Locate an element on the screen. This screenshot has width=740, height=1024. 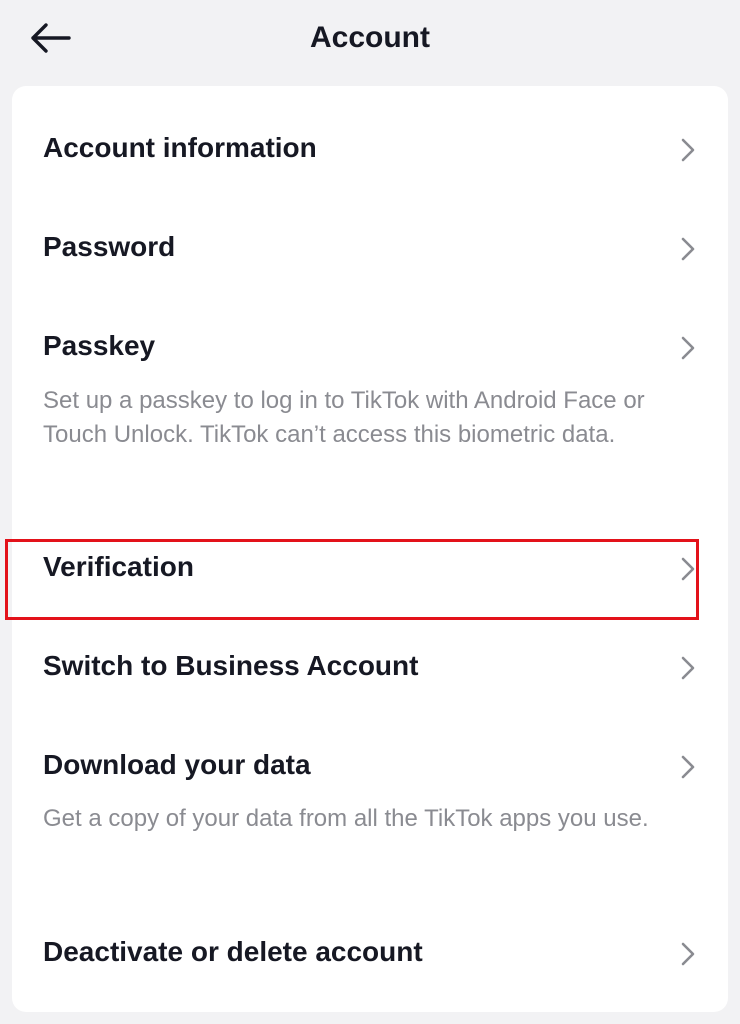
menu-item-label: Verification is located at coordinates (118, 566).